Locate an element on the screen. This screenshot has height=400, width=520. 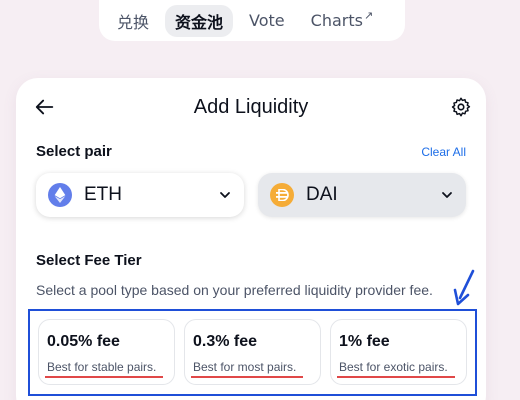
nav-tab-vote: Vote is located at coordinates (267, 21).